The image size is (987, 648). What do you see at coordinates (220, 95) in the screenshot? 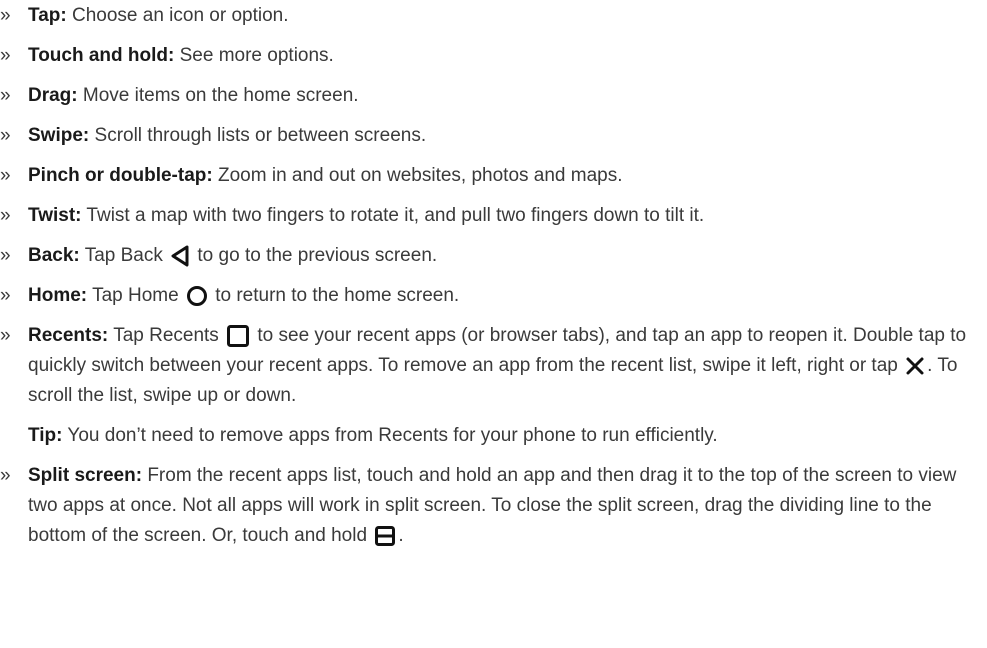
I see `description: Move items on the home screen.` at bounding box center [220, 95].